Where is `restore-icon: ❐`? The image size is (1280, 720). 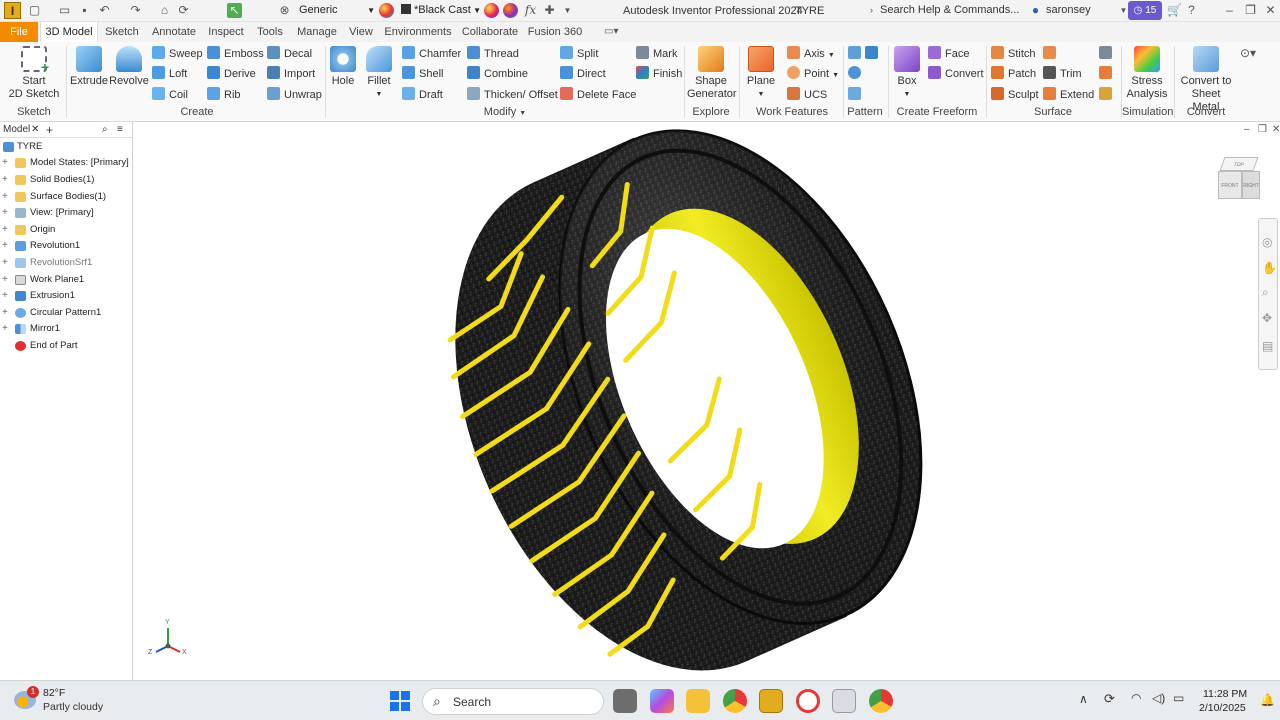
restore-icon: ❐ is located at coordinates (1250, 10).